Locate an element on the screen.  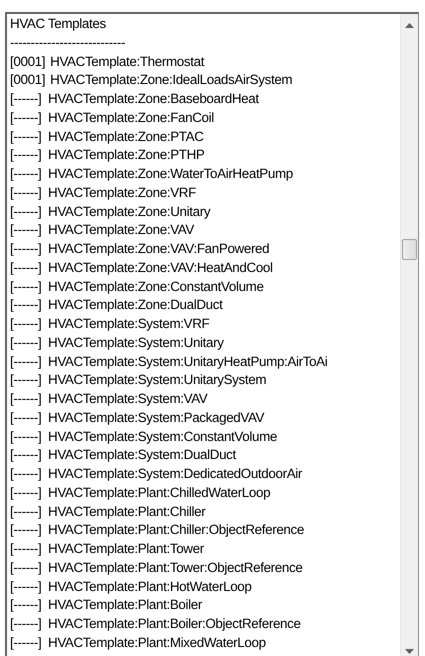
template-name: HVACTemplate:System:ConstantVolume is located at coordinates (162, 437).